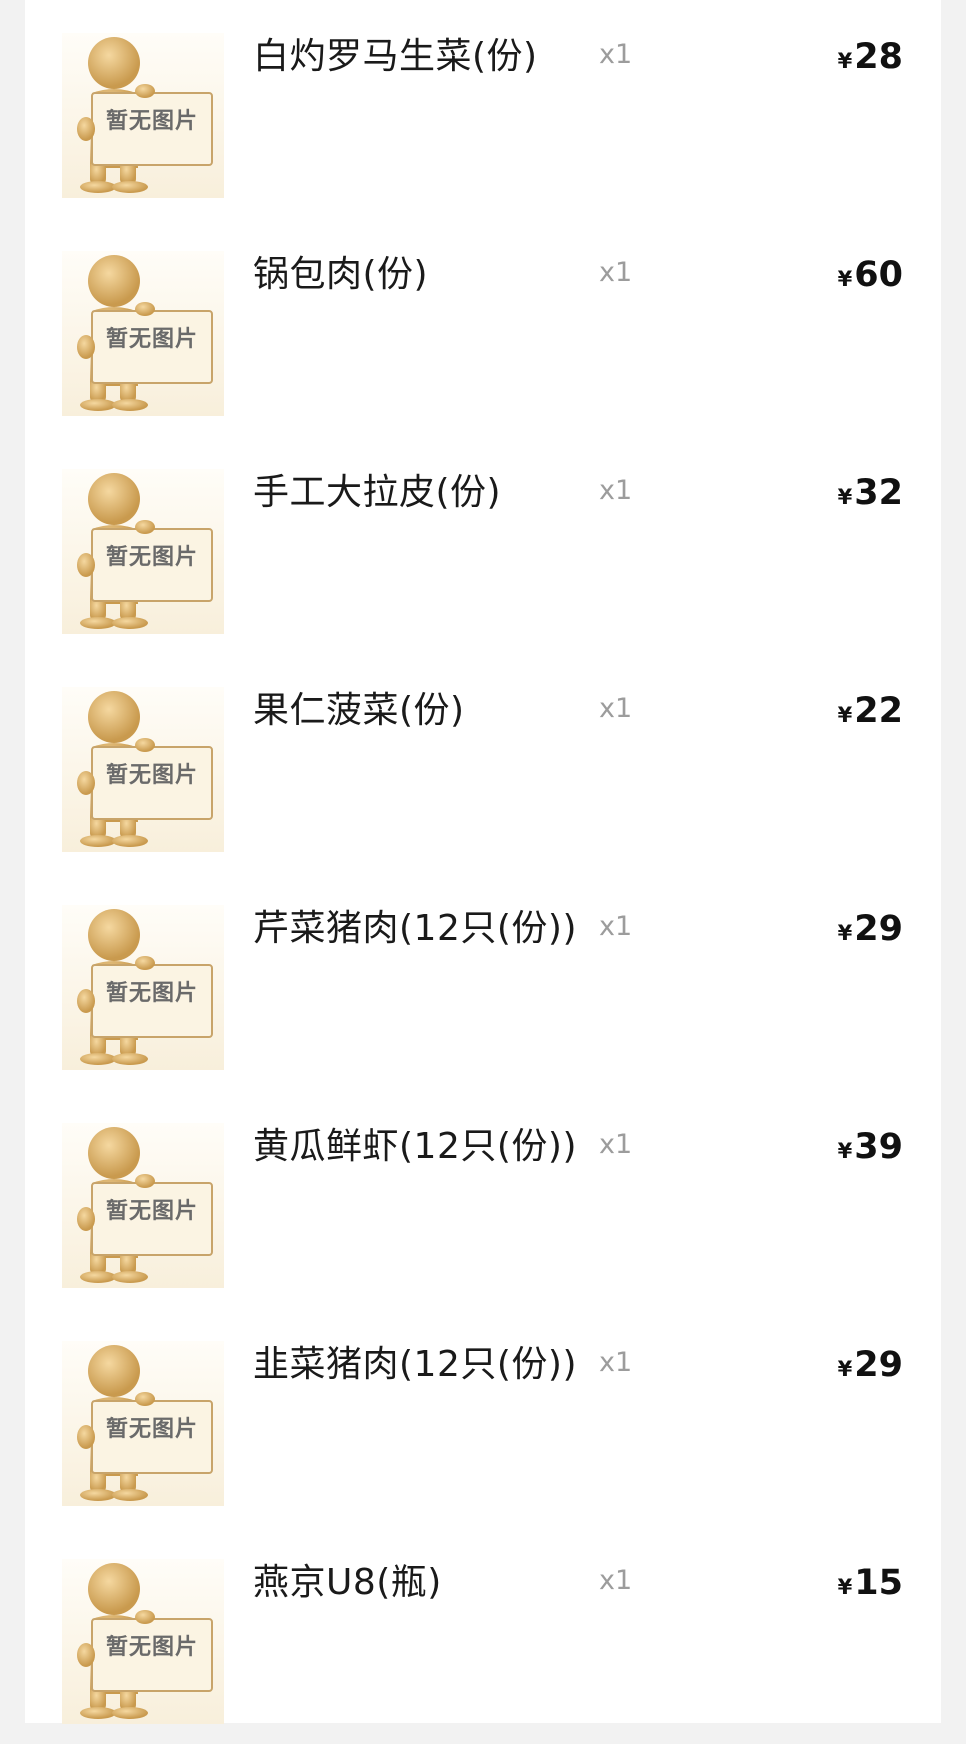 The image size is (966, 1744). Describe the element at coordinates (415, 1146) in the screenshot. I see `item-name: 黄瓜鲜虾(12只(份))` at that location.